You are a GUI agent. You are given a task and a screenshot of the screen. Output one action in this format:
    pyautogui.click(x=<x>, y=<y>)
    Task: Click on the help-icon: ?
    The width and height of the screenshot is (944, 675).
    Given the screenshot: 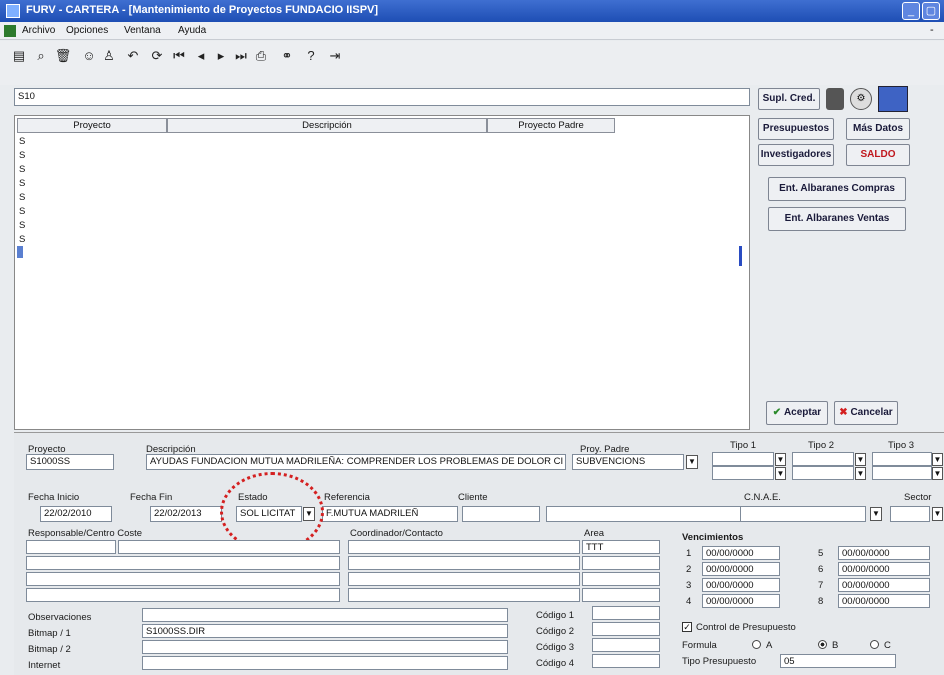 What is the action you would take?
    pyautogui.click(x=311, y=56)
    